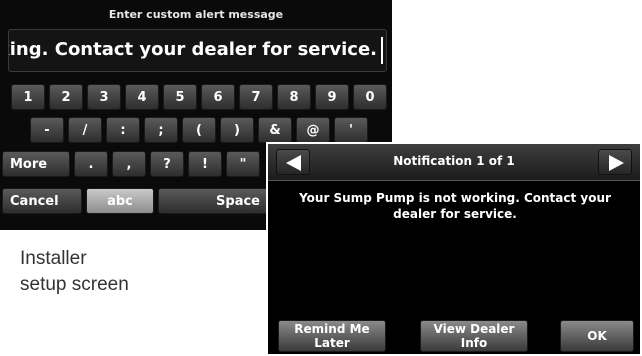  I want to click on alert-message-input: orking. Contact your dealer for service., so click(197, 50).